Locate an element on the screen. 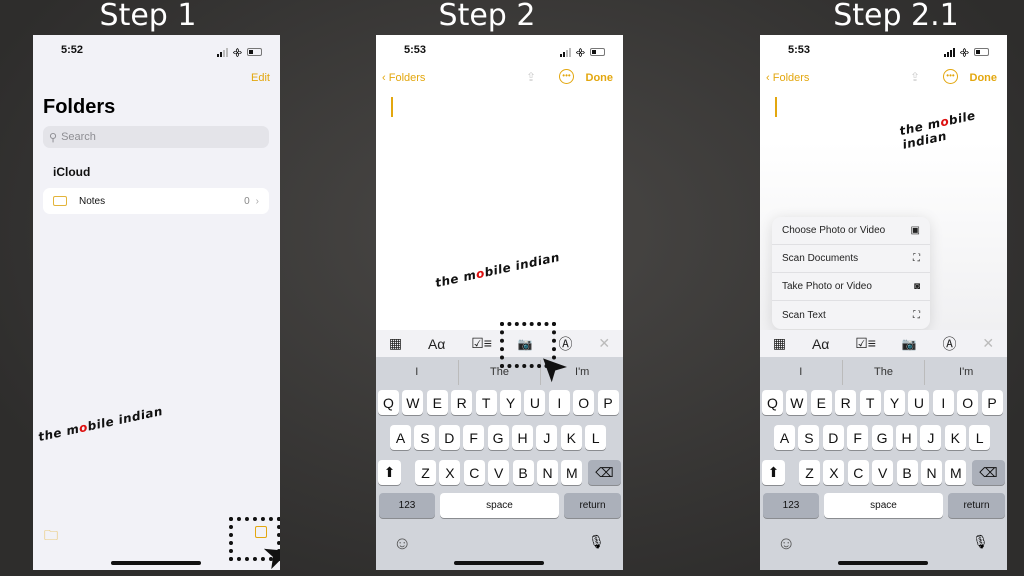  prediction-suggestion: I'm is located at coordinates (966, 372).